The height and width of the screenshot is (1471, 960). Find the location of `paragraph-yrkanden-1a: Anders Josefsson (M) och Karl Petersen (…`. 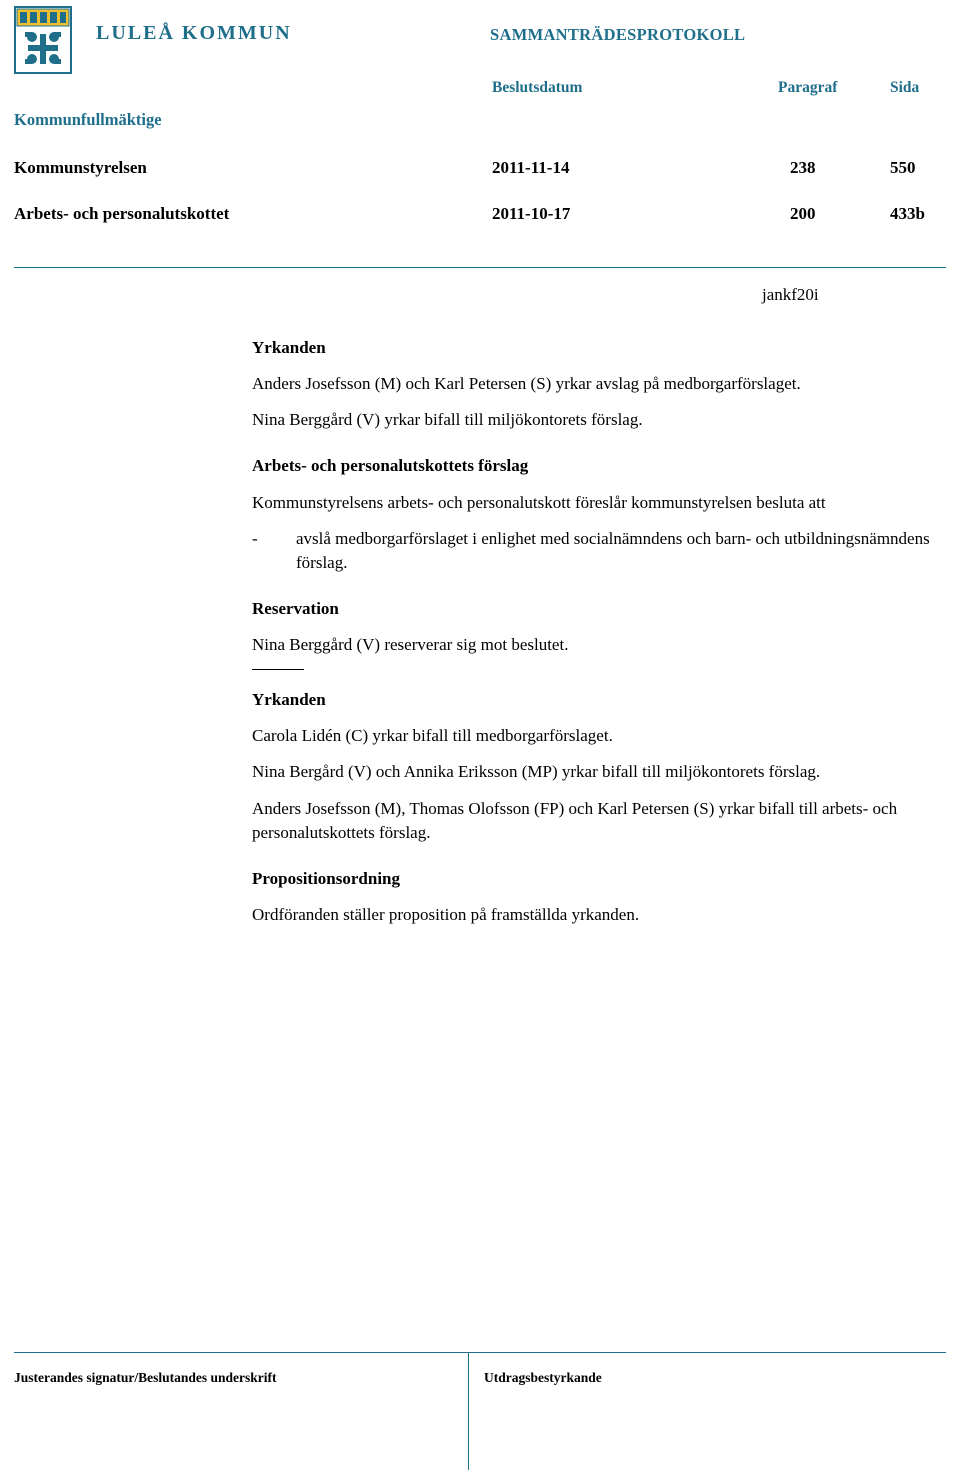

paragraph-yrkanden-1a: Anders Josefsson (M) och Karl Petersen (… is located at coordinates (526, 384).